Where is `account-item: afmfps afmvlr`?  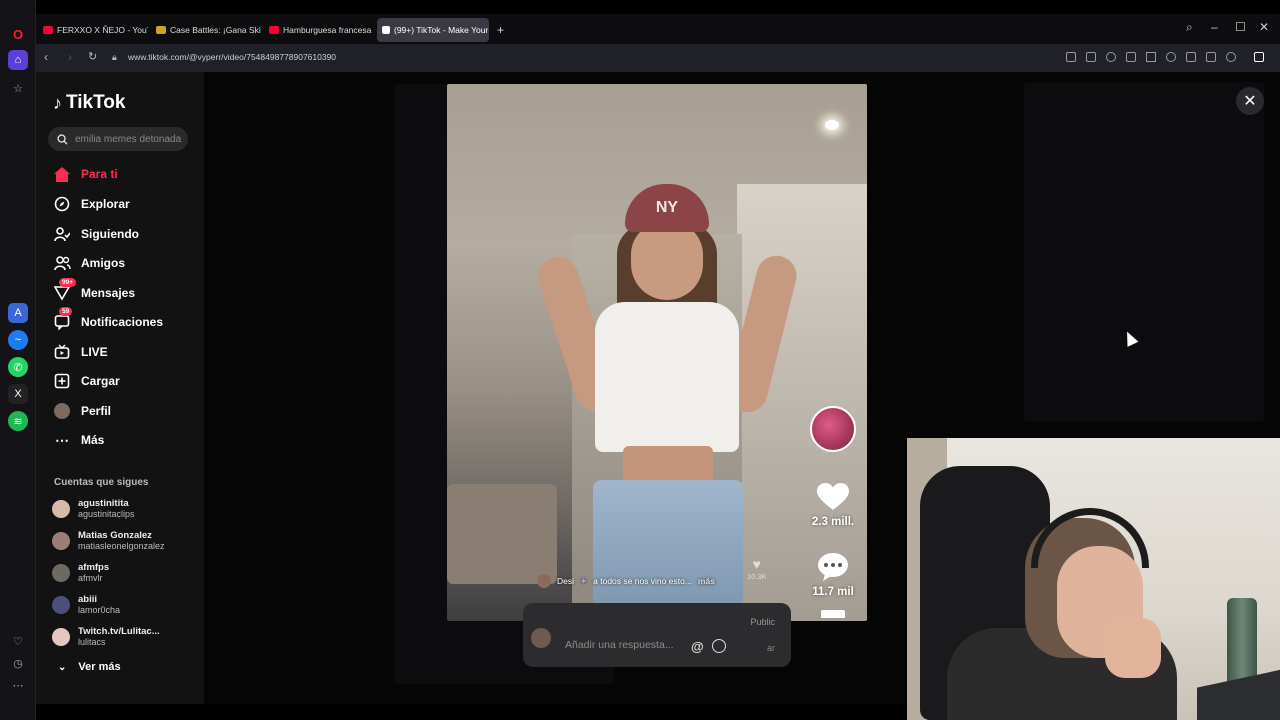
account-item: afmfps afmvlr is located at coordinates (80, 573).